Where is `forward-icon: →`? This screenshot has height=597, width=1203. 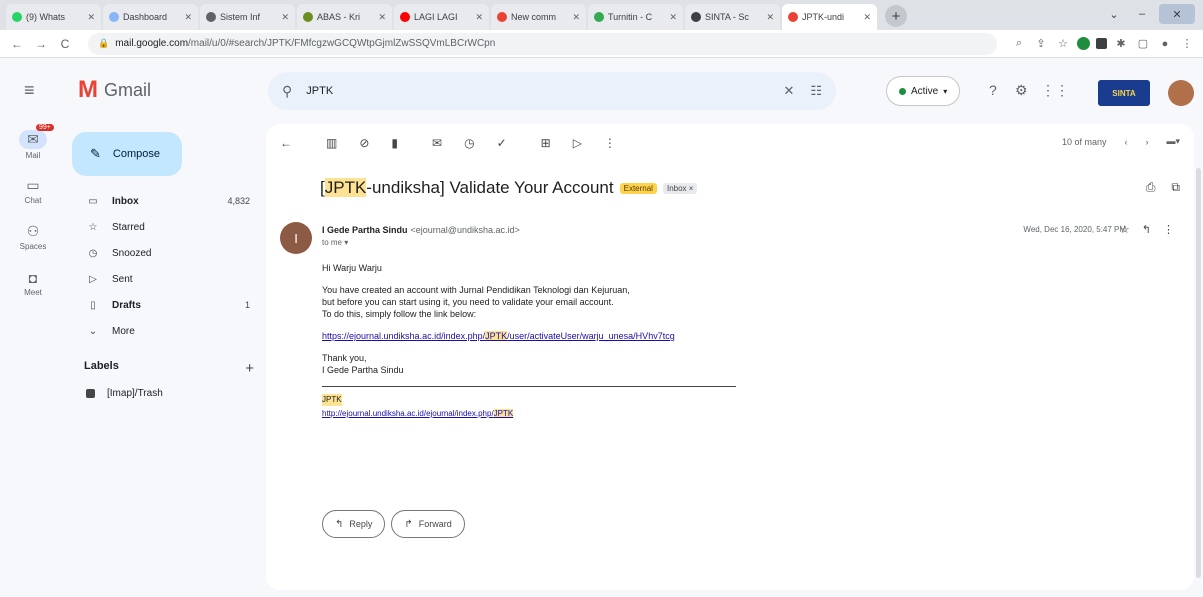 forward-icon: → is located at coordinates (41, 44).